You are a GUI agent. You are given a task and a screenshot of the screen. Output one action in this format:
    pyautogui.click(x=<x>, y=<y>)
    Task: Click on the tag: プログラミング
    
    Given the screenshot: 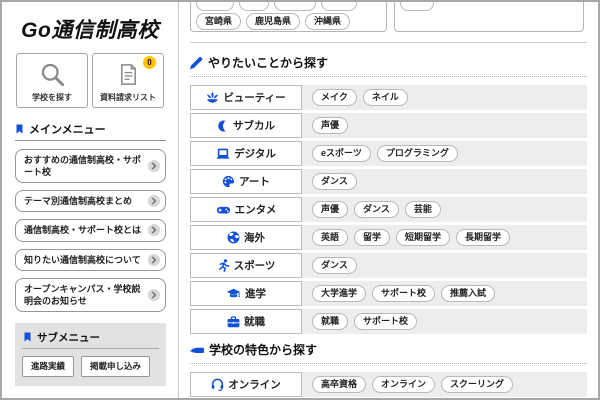 What is the action you would take?
    pyautogui.click(x=417, y=153)
    